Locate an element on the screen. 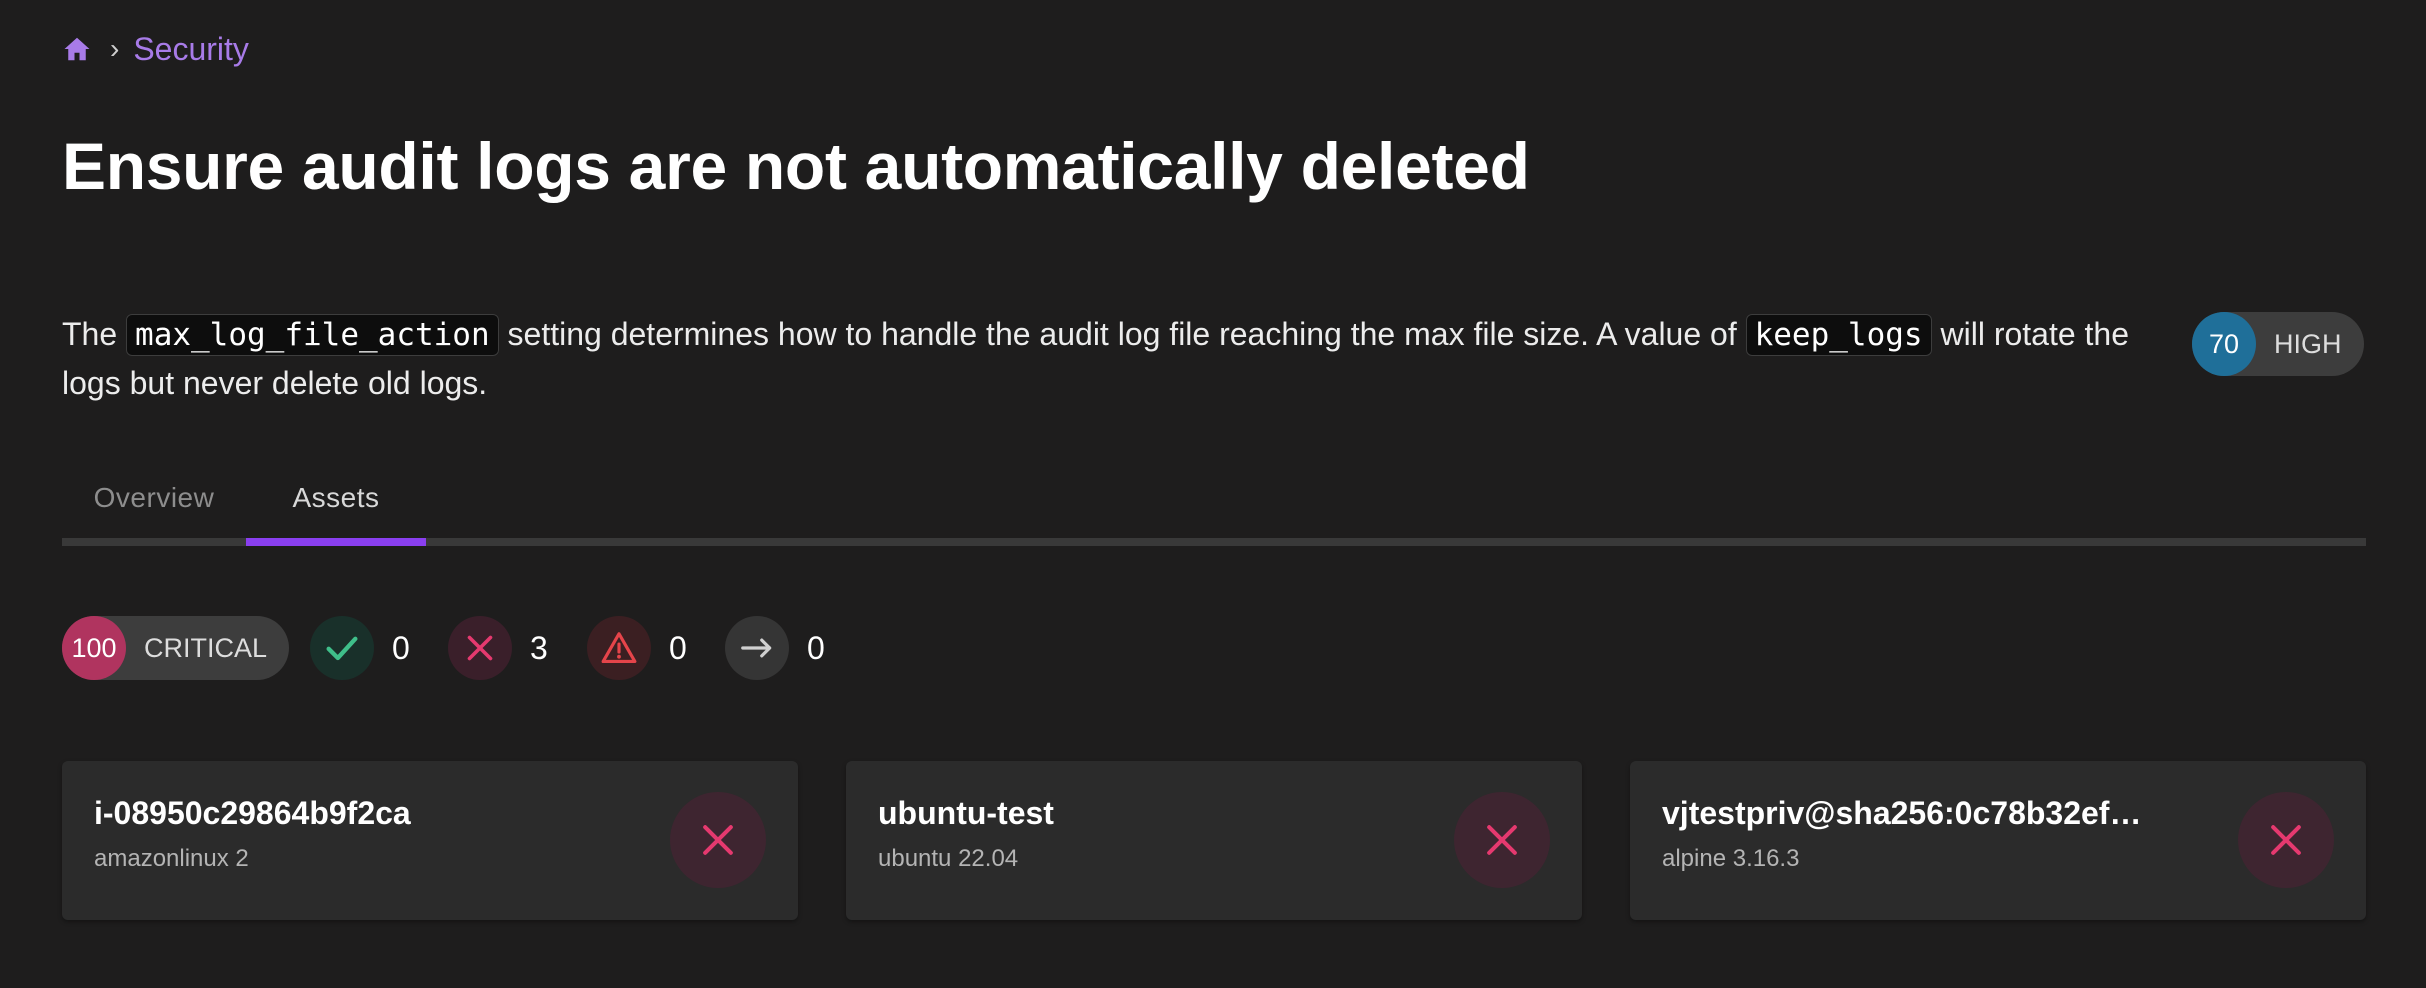  pass-count-filter: 0 is located at coordinates (360, 648).